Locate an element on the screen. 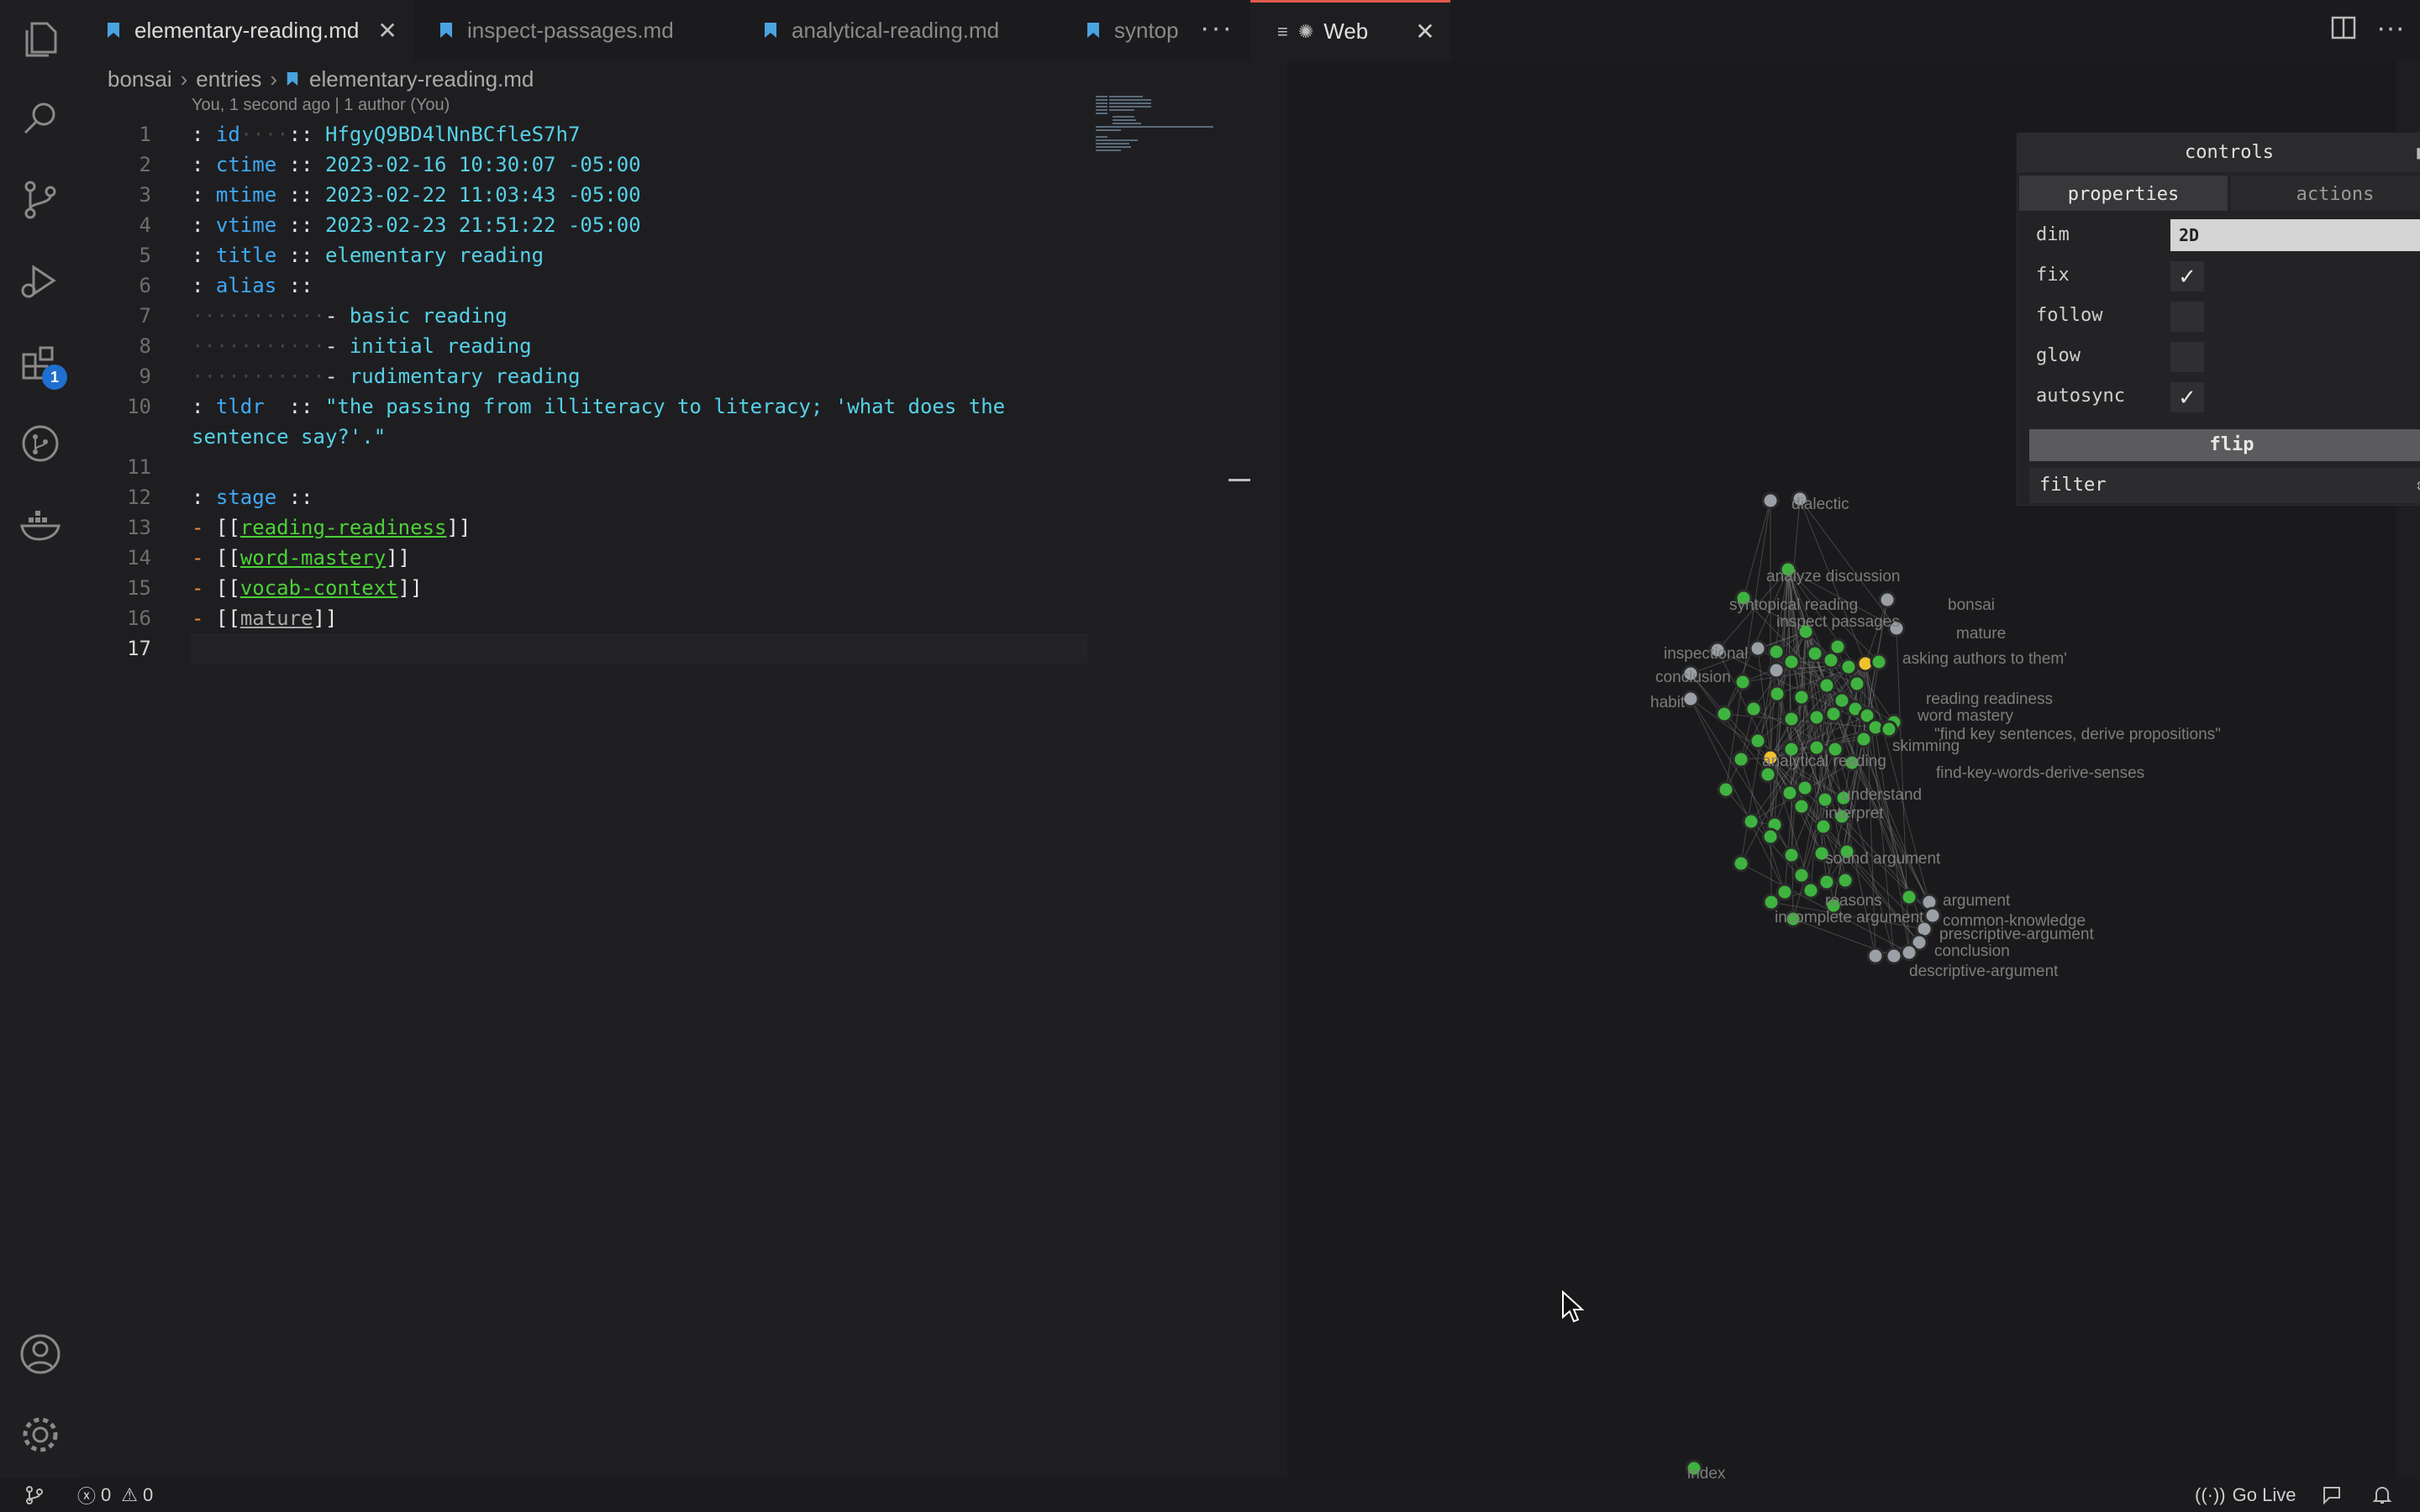 This screenshot has width=2420, height=1512. source-control-icon is located at coordinates (40, 200).